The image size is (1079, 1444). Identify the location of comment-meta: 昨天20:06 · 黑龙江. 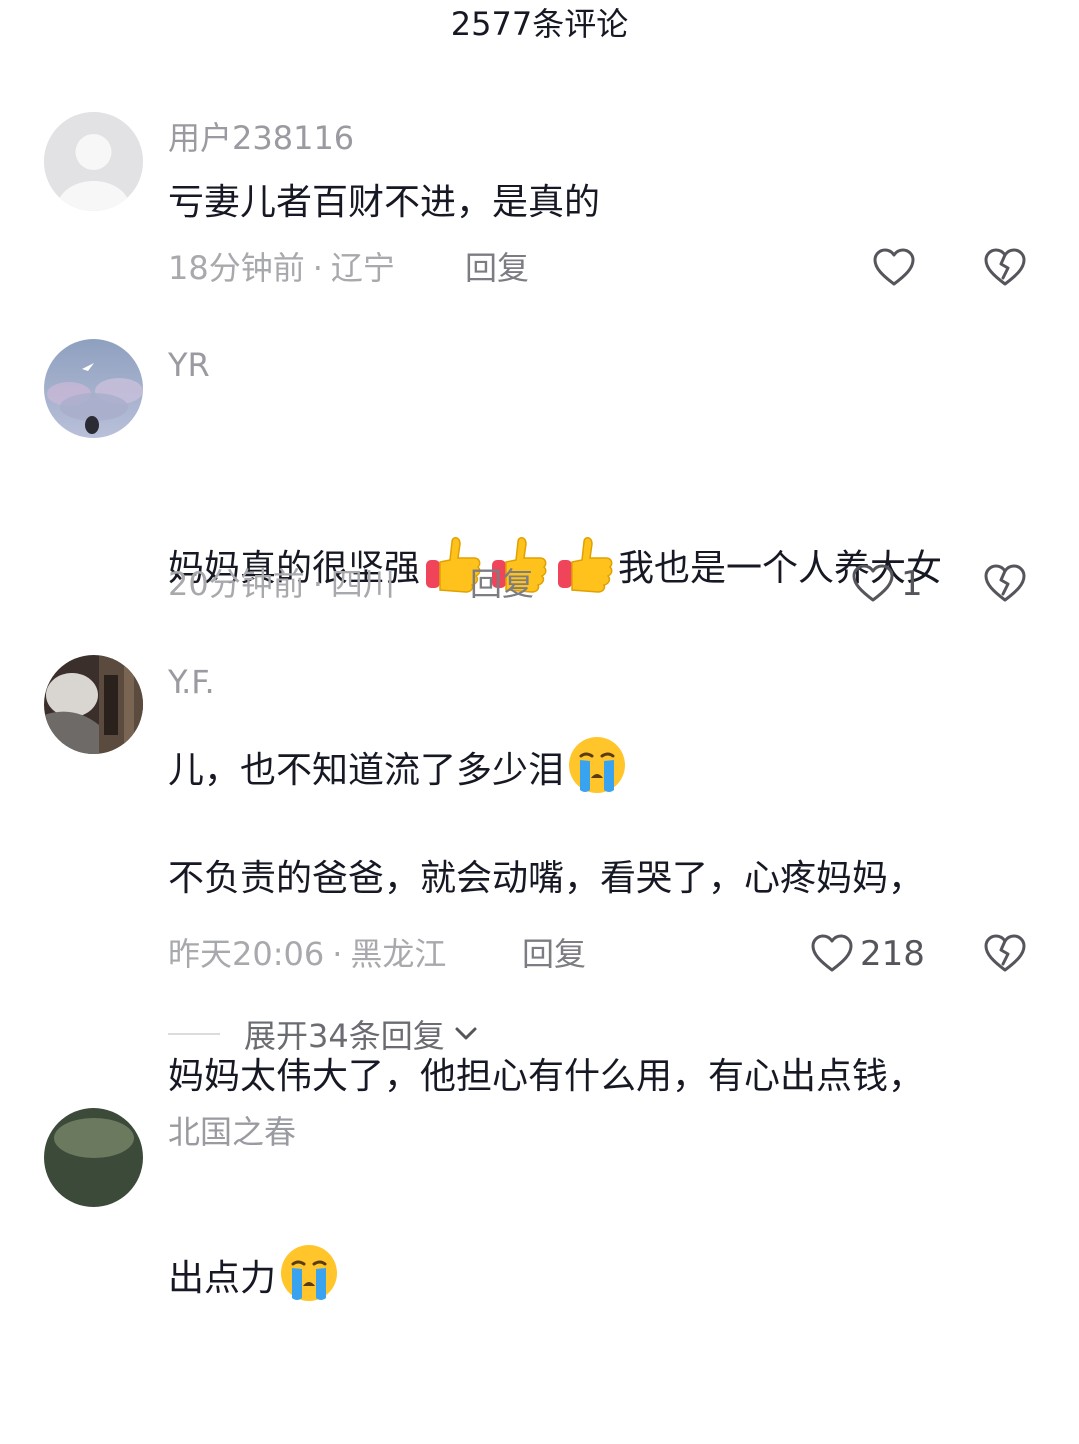
(307, 954).